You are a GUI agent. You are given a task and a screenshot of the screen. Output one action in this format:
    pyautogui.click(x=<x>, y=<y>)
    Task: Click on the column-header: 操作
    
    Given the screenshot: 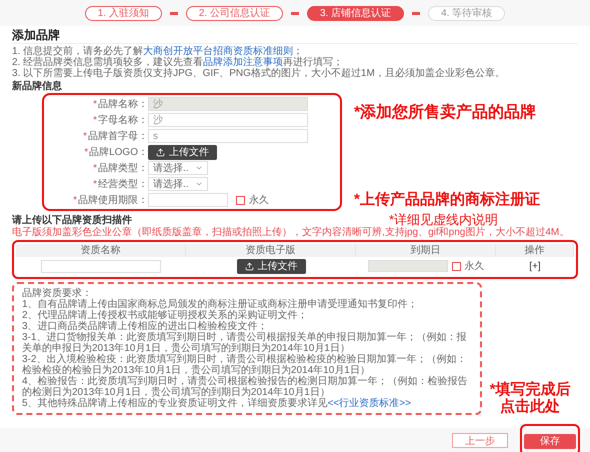 What is the action you would take?
    pyautogui.click(x=535, y=250)
    